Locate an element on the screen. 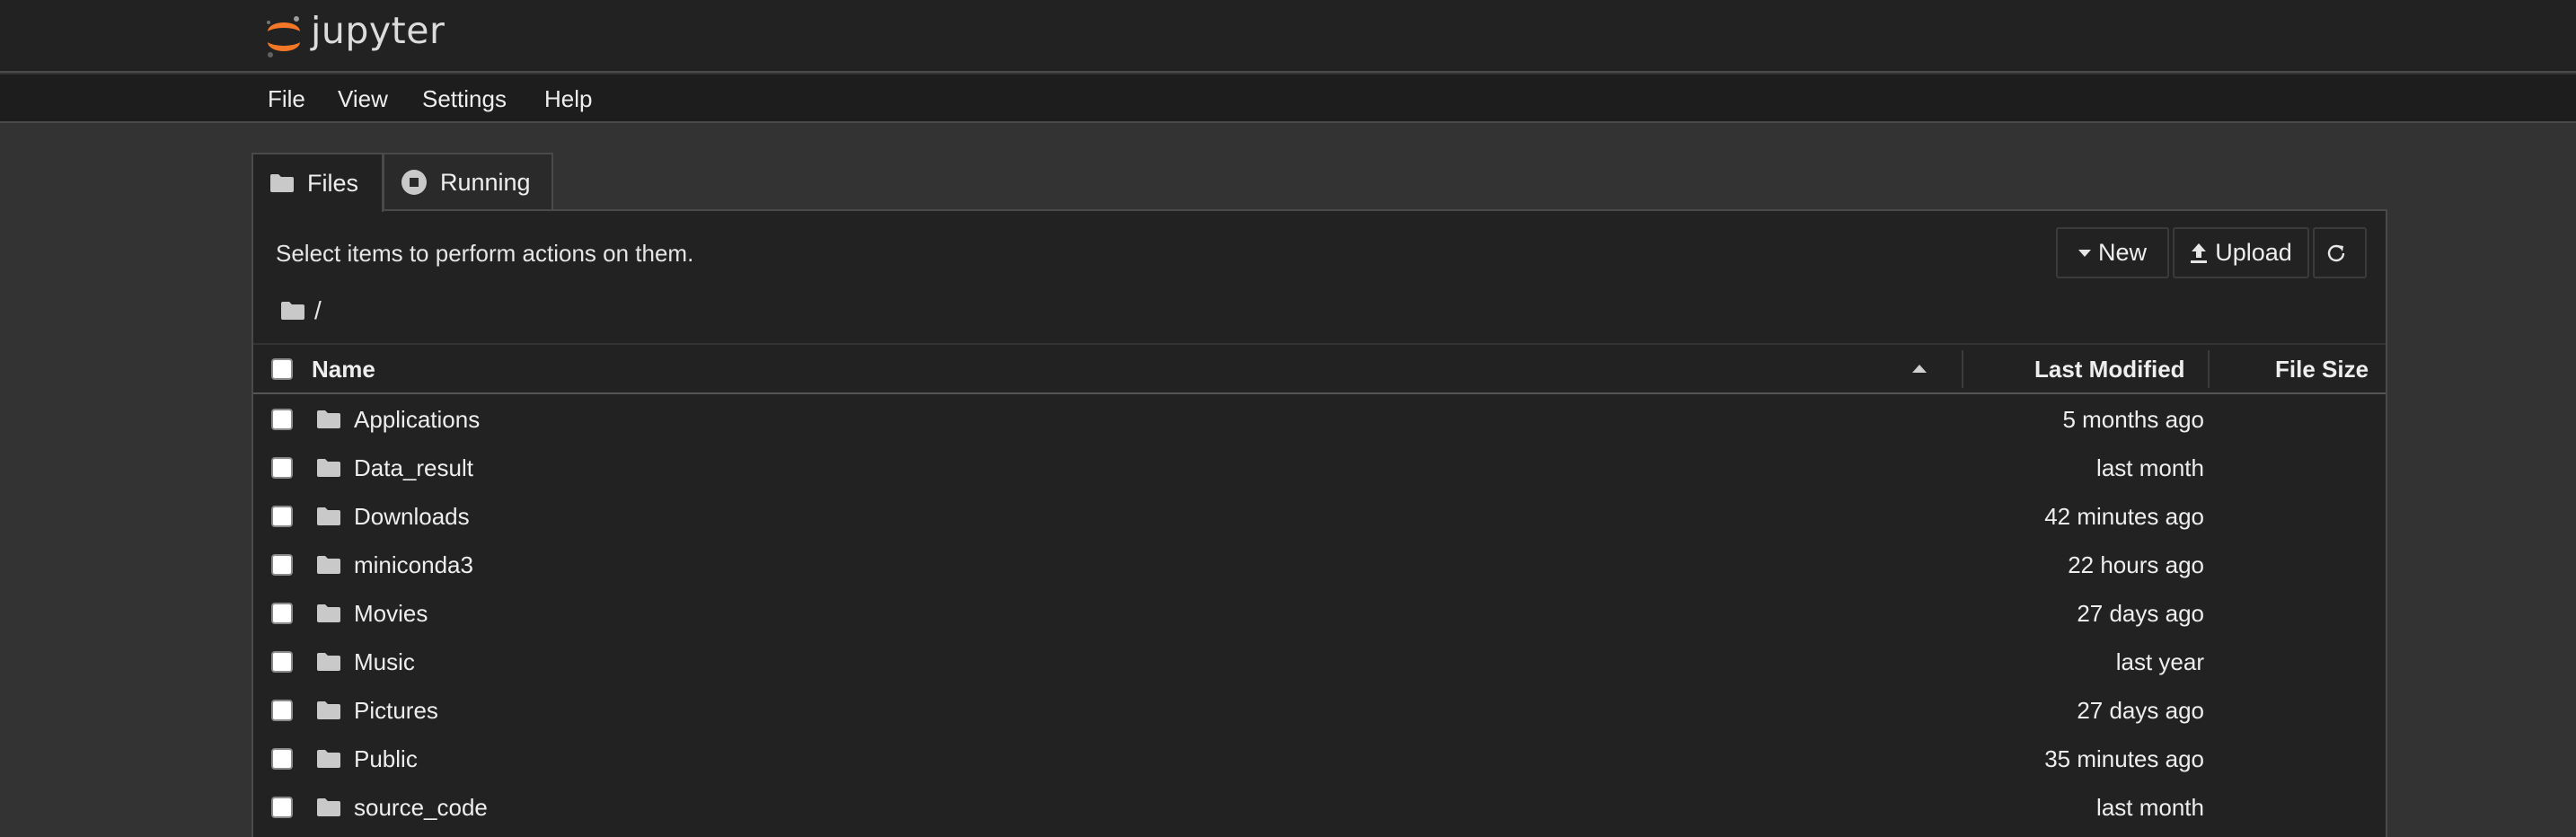 The height and width of the screenshot is (837, 2576). stop-circle-icon is located at coordinates (414, 182).